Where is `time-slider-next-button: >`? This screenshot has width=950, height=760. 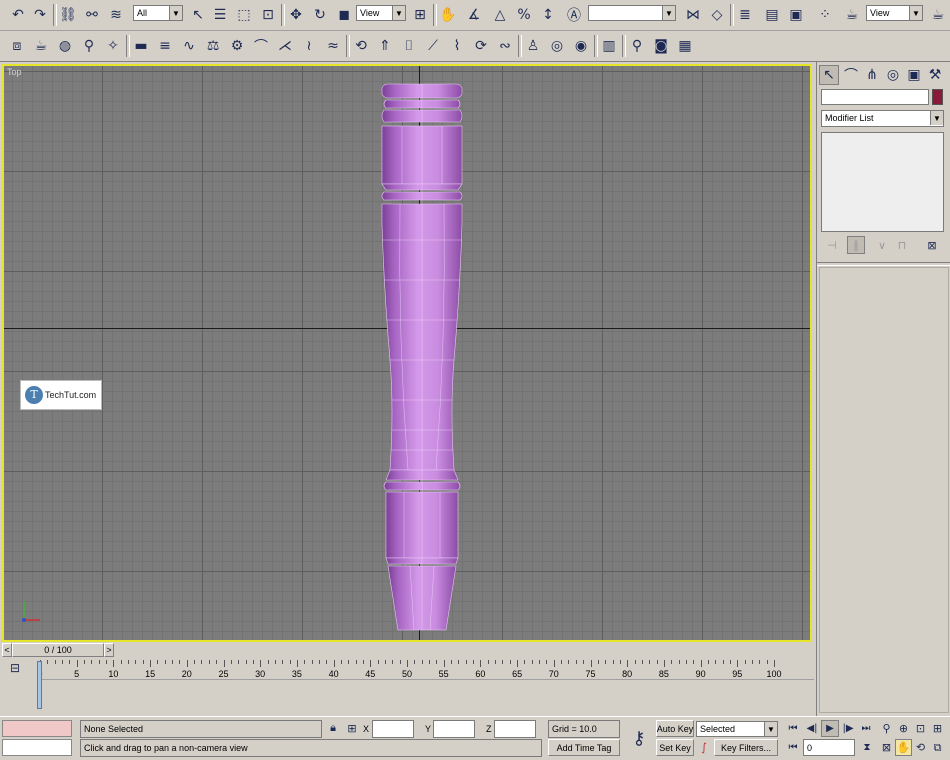
time-slider-next-button: > is located at coordinates (109, 650).